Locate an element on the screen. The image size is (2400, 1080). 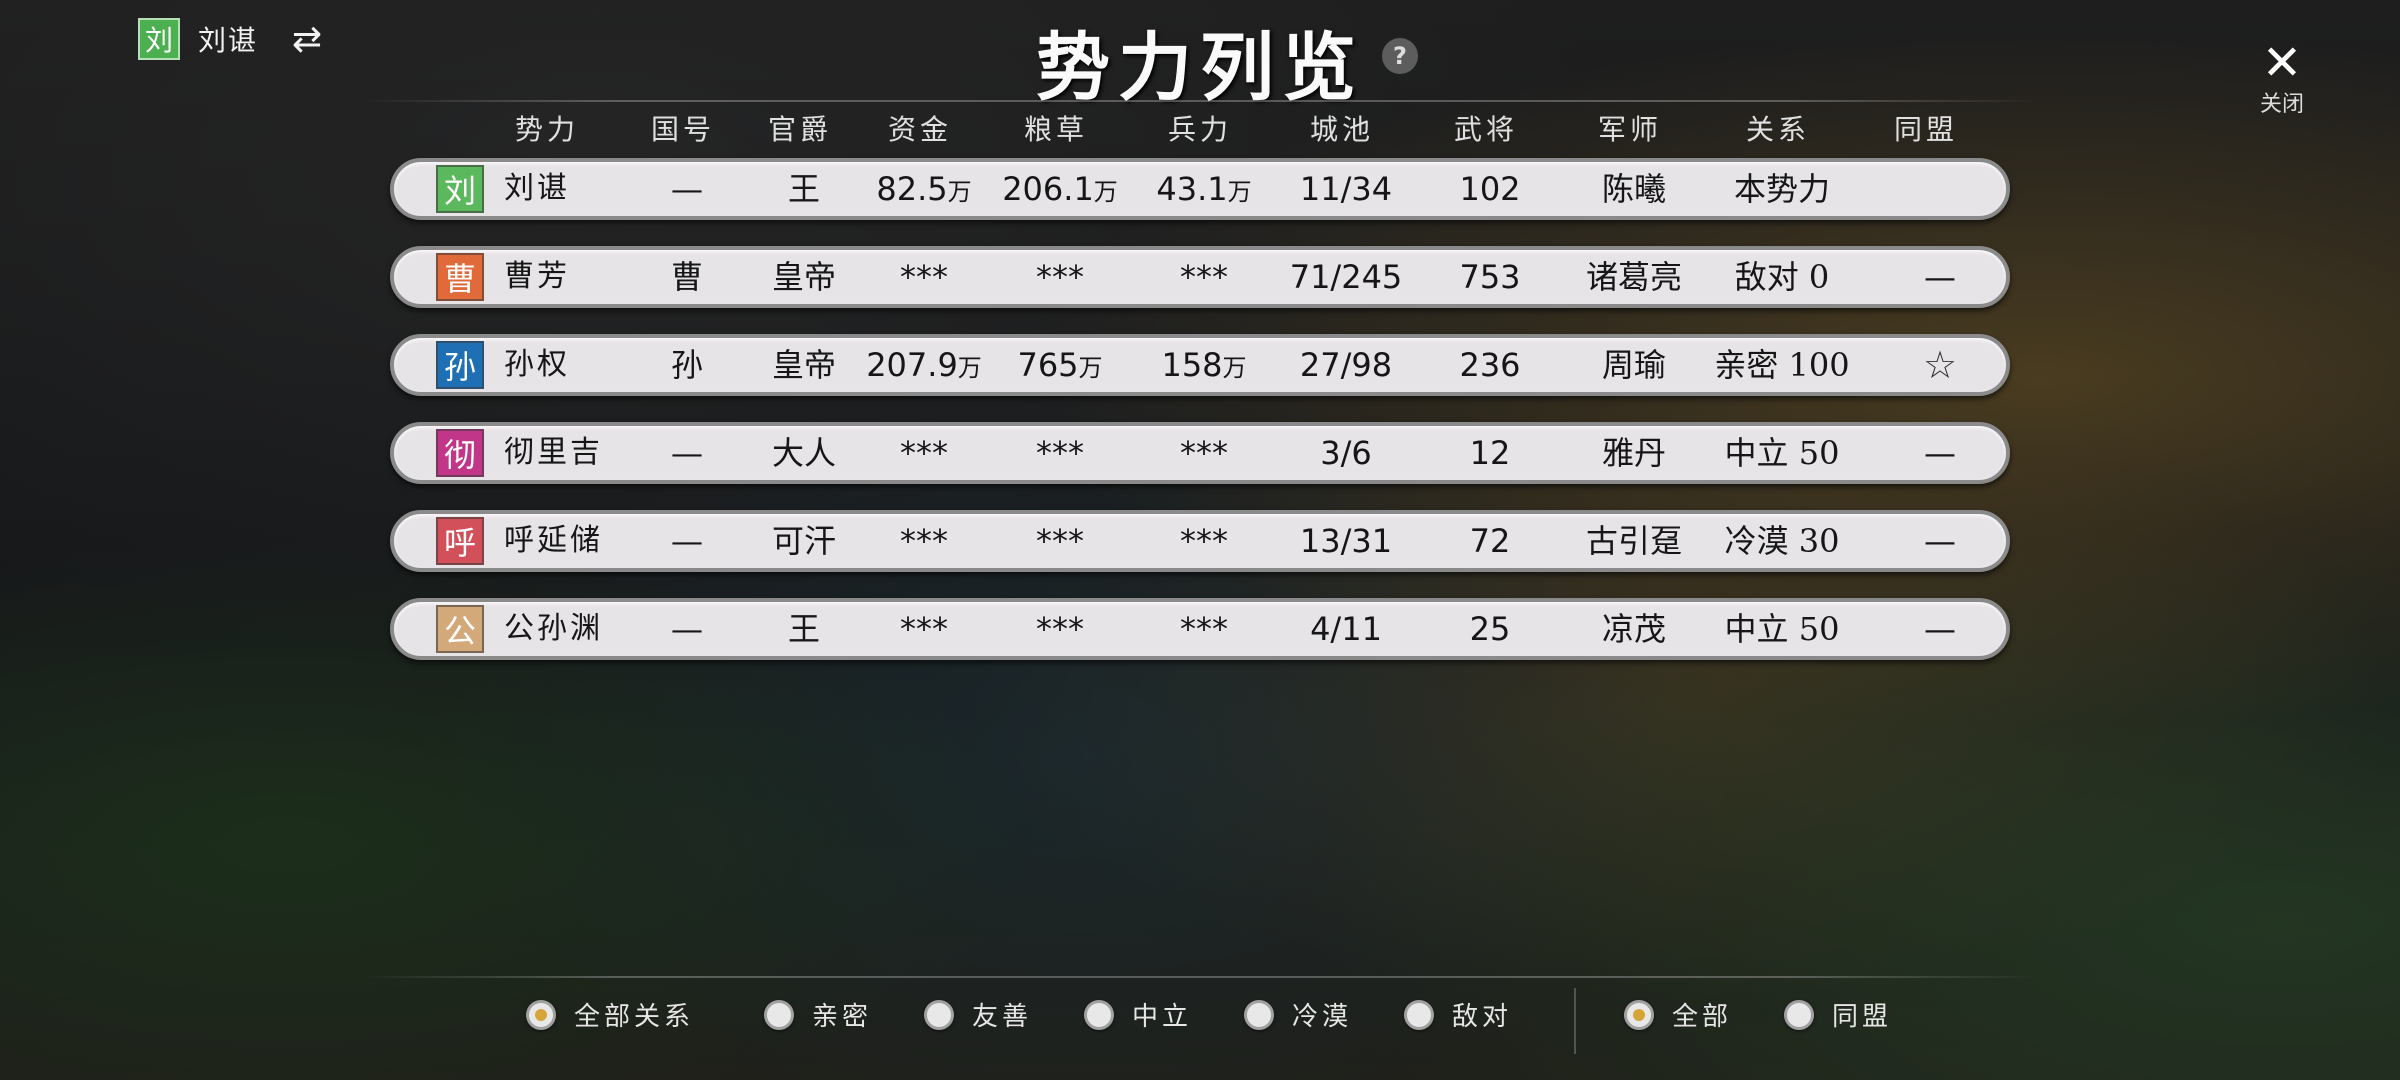
faction-row: 刘刘谌 — 王 82.5万 206.1万 43.1万 11/34 102 陈曦 本势力 is located at coordinates (1200, 189).